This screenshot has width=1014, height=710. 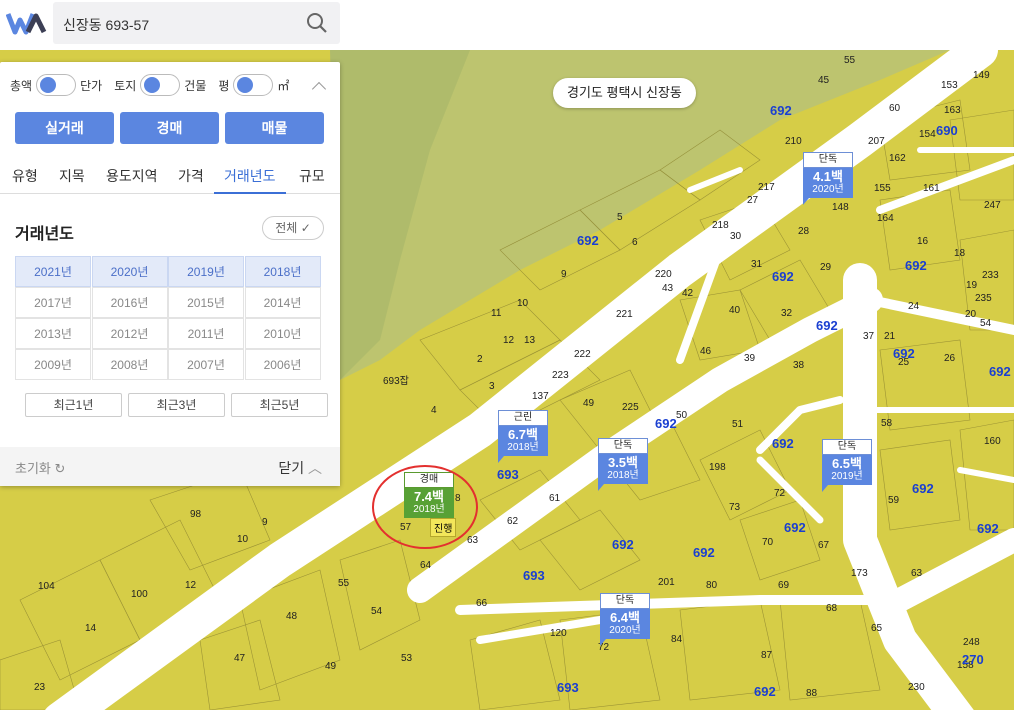 What do you see at coordinates (668, 288) in the screenshot?
I see `parcel-number: 43` at bounding box center [668, 288].